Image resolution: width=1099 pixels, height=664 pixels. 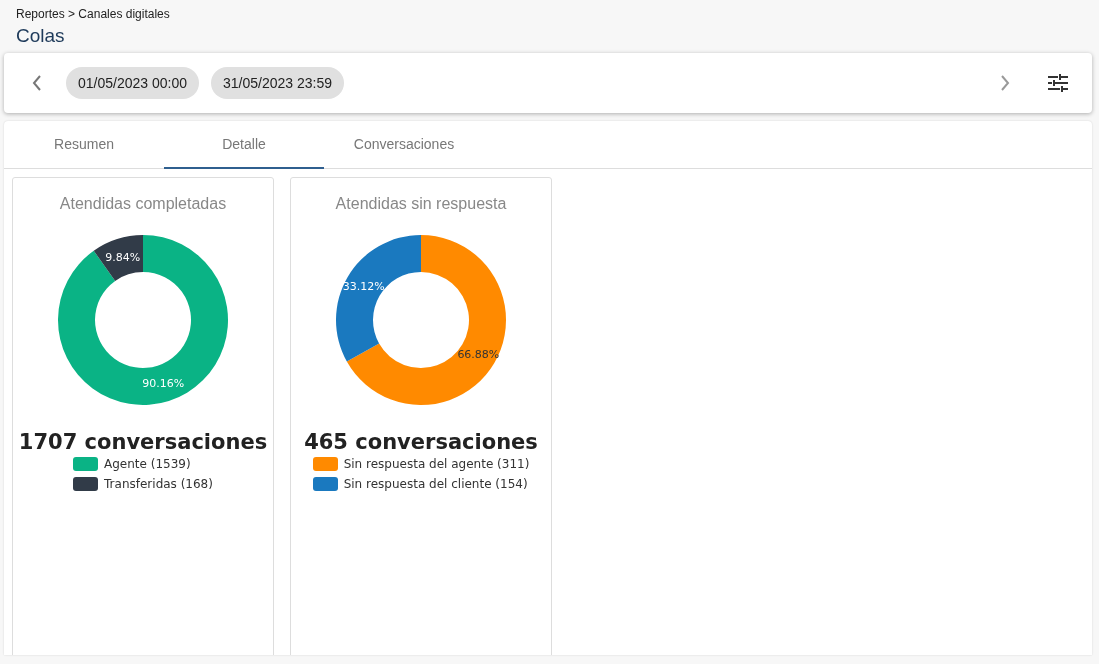 What do you see at coordinates (277, 83) in the screenshot?
I see `end-date-chip: 31/05/2023 23:59` at bounding box center [277, 83].